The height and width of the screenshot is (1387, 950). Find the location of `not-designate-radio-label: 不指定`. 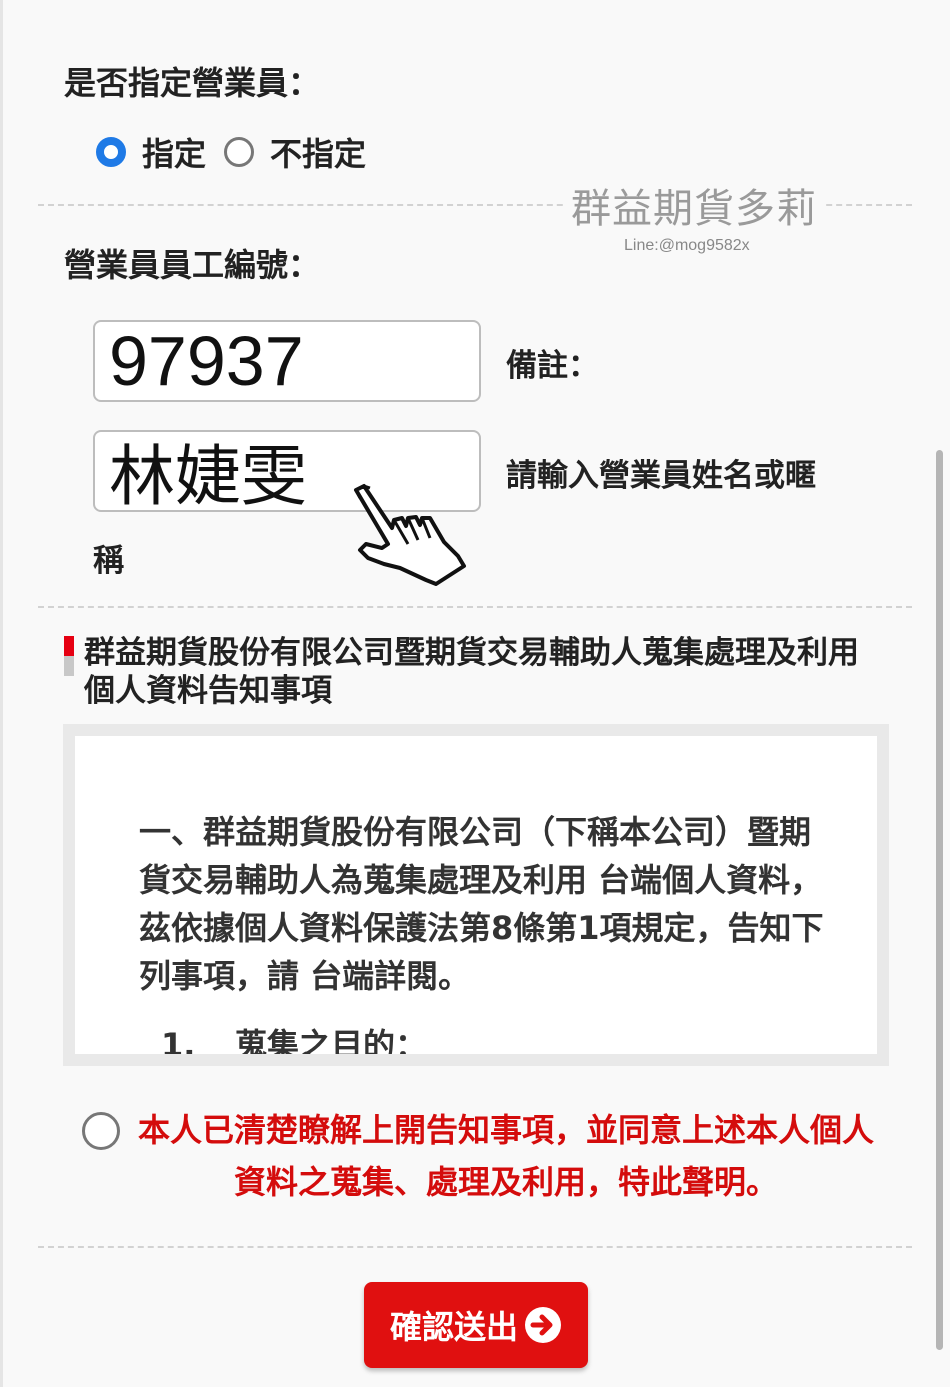

not-designate-radio-label: 不指定 is located at coordinates (318, 152).